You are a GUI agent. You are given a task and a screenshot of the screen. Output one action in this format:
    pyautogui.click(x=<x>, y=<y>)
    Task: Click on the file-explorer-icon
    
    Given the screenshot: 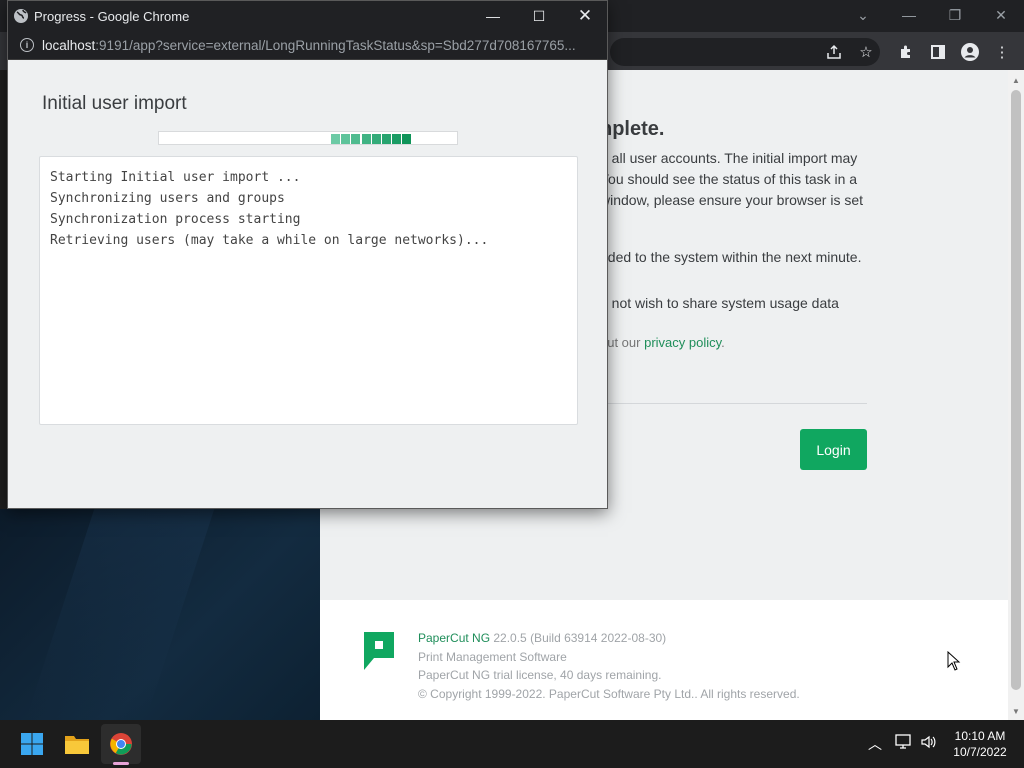 What is the action you would take?
    pyautogui.click(x=77, y=744)
    